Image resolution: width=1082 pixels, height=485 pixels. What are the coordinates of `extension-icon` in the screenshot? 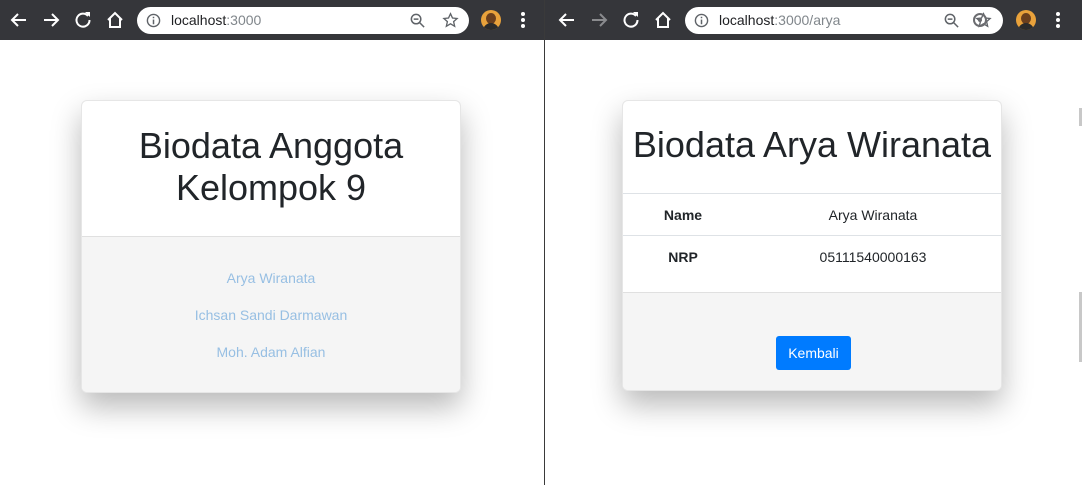 It's located at (980, 20).